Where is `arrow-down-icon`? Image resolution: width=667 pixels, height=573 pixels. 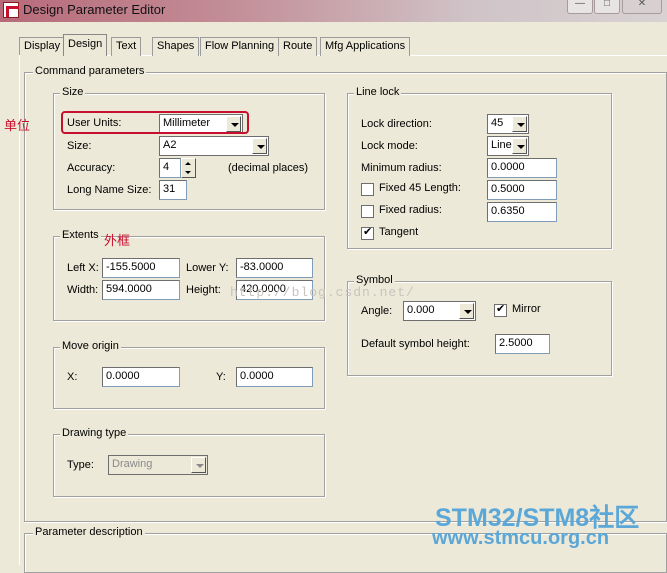
arrow-down-icon is located at coordinates (188, 172).